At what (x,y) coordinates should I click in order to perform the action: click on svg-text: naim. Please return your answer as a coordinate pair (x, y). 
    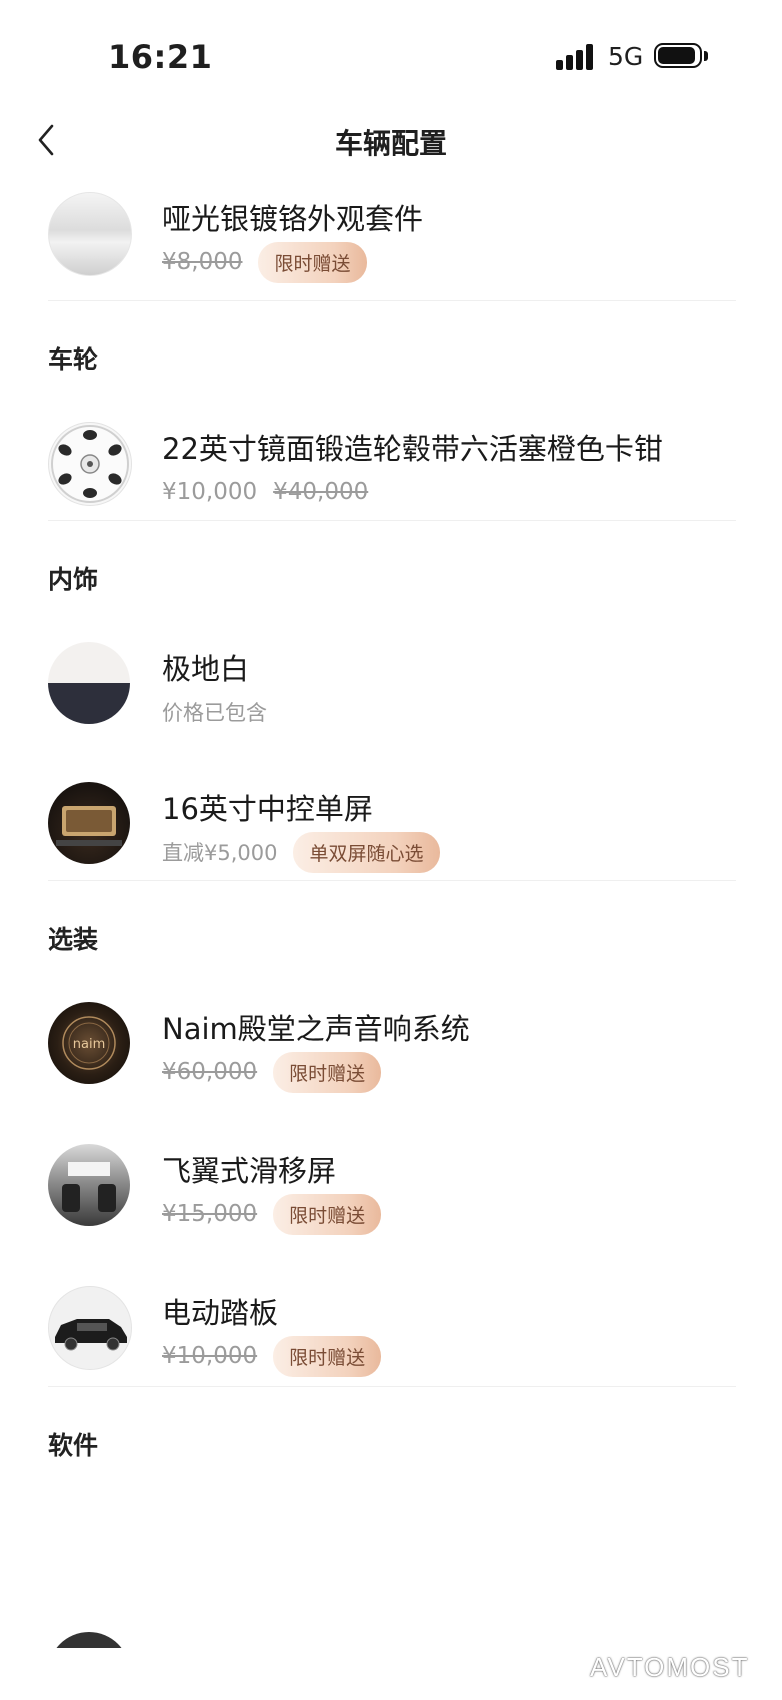
    Looking at the image, I should click on (89, 1044).